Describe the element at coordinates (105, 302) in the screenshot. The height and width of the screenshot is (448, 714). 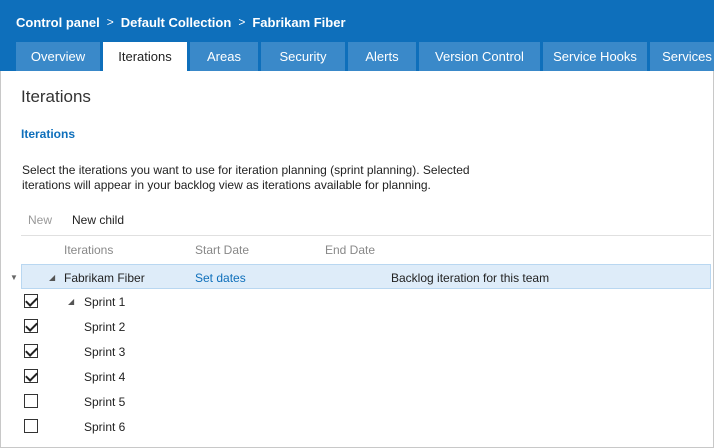
I see `iteration-name: Sprint 1` at that location.